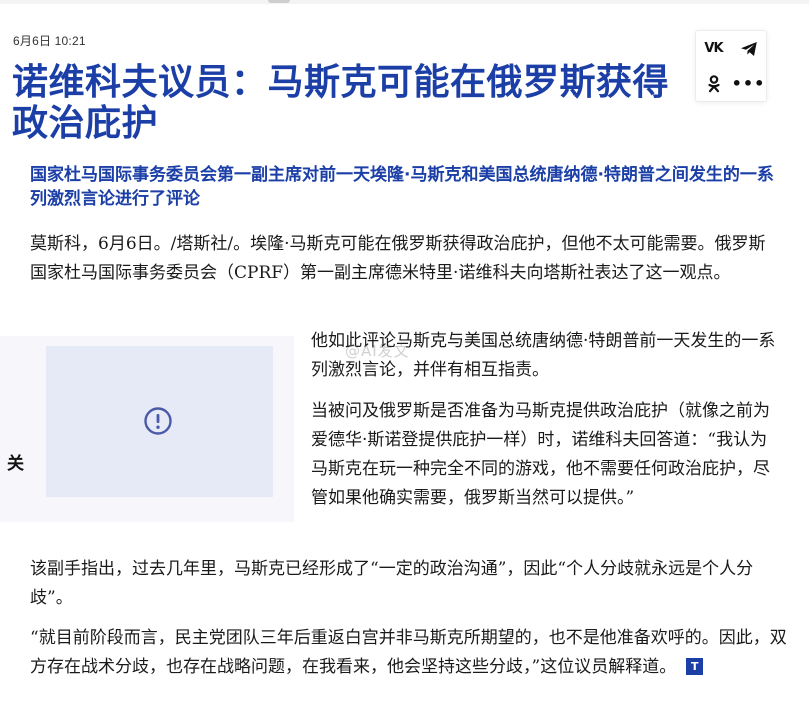 Image resolution: width=809 pixels, height=715 pixels. I want to click on share-telegram-button, so click(748, 48).